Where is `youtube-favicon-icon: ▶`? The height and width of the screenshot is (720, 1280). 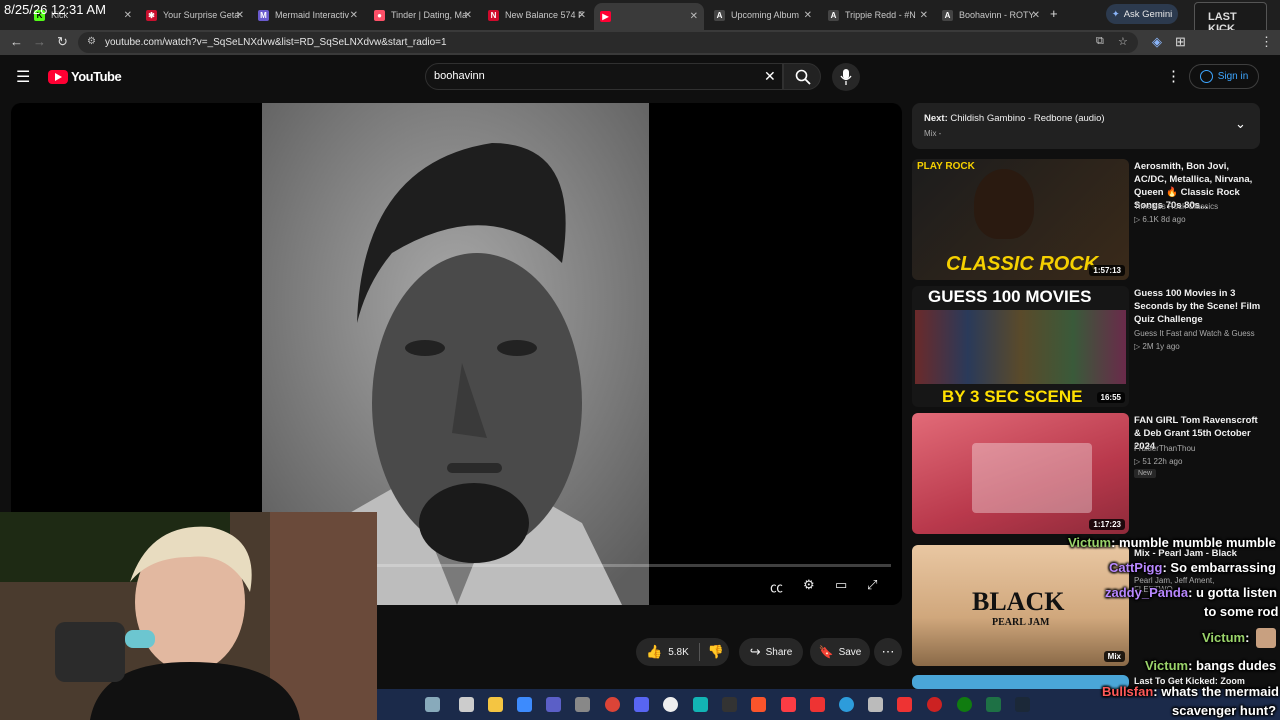
youtube-favicon-icon: ▶ is located at coordinates (605, 16).